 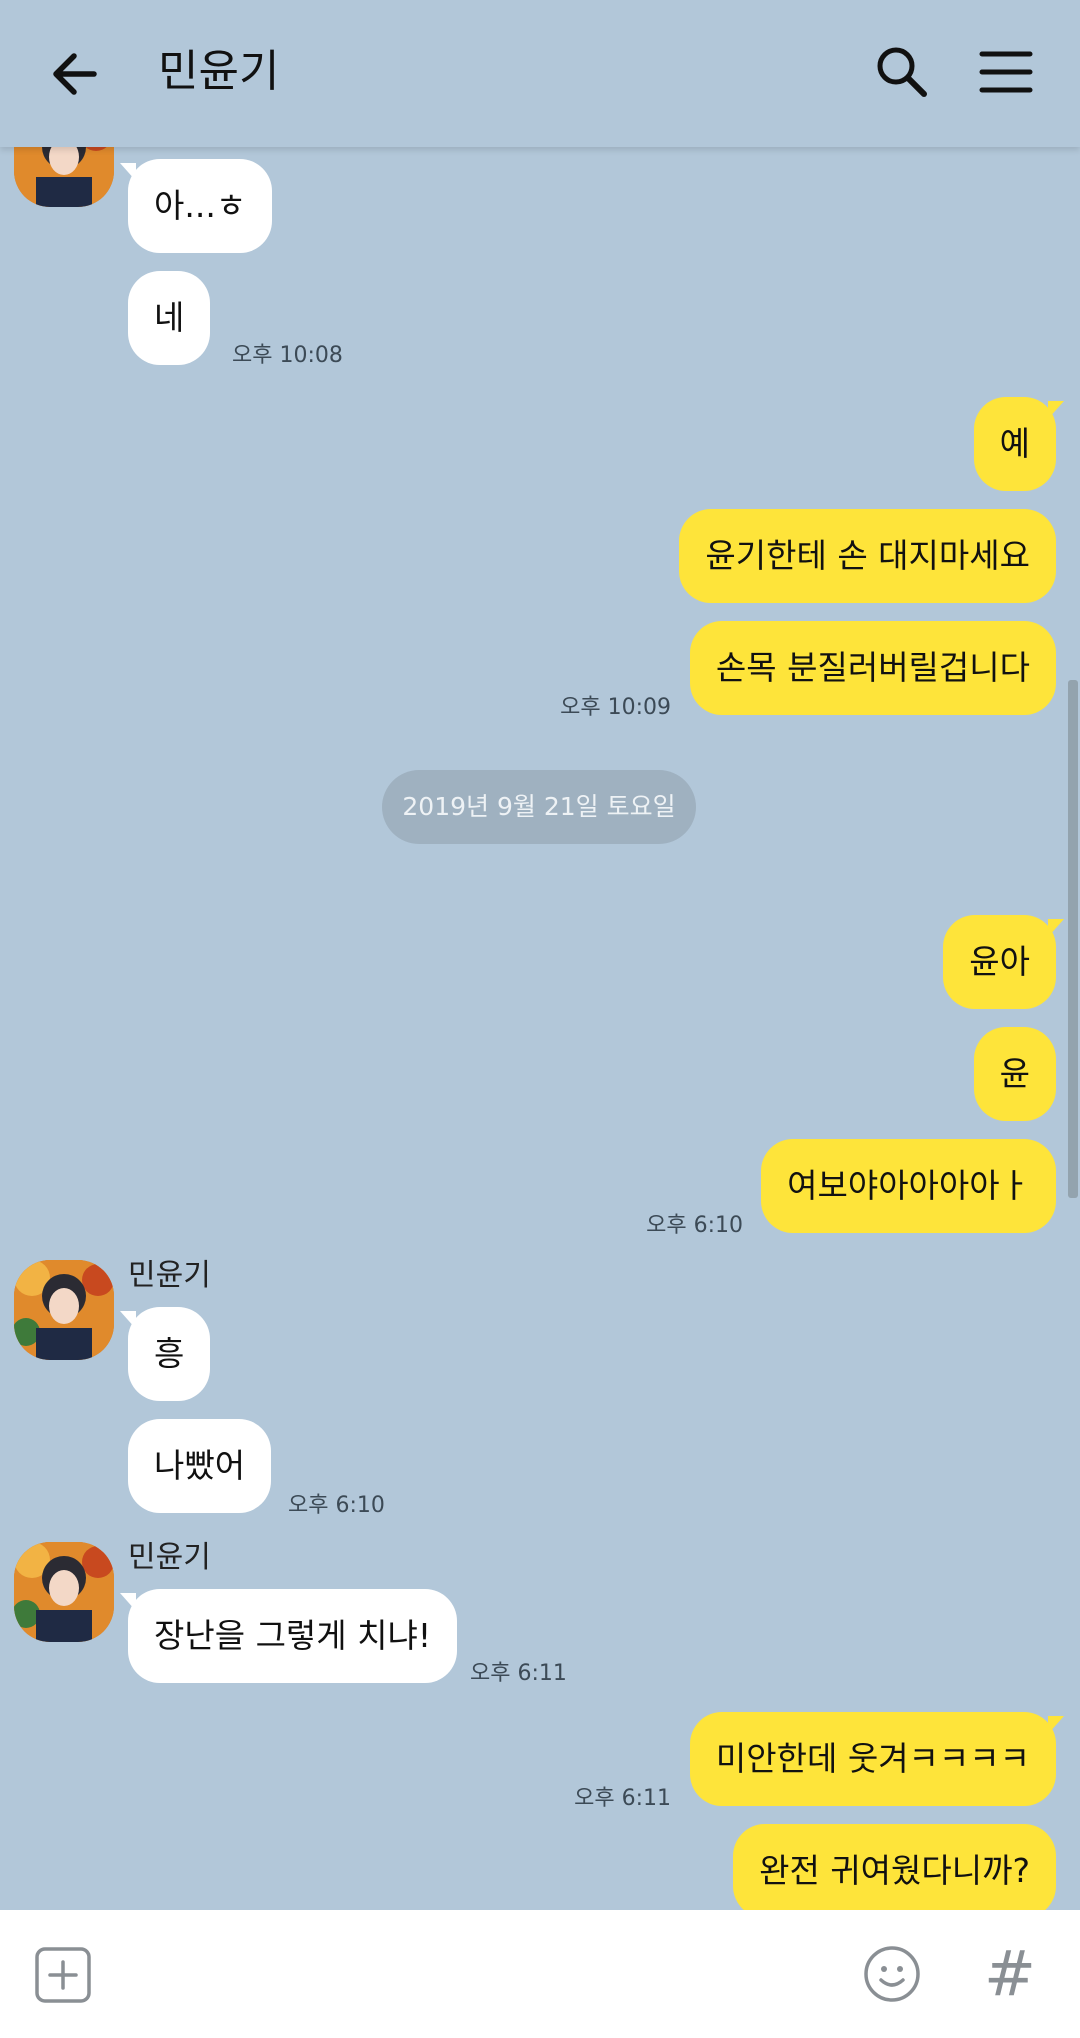 What do you see at coordinates (1019, 444) in the screenshot?
I see `message-bubble-outgoing: 예` at bounding box center [1019, 444].